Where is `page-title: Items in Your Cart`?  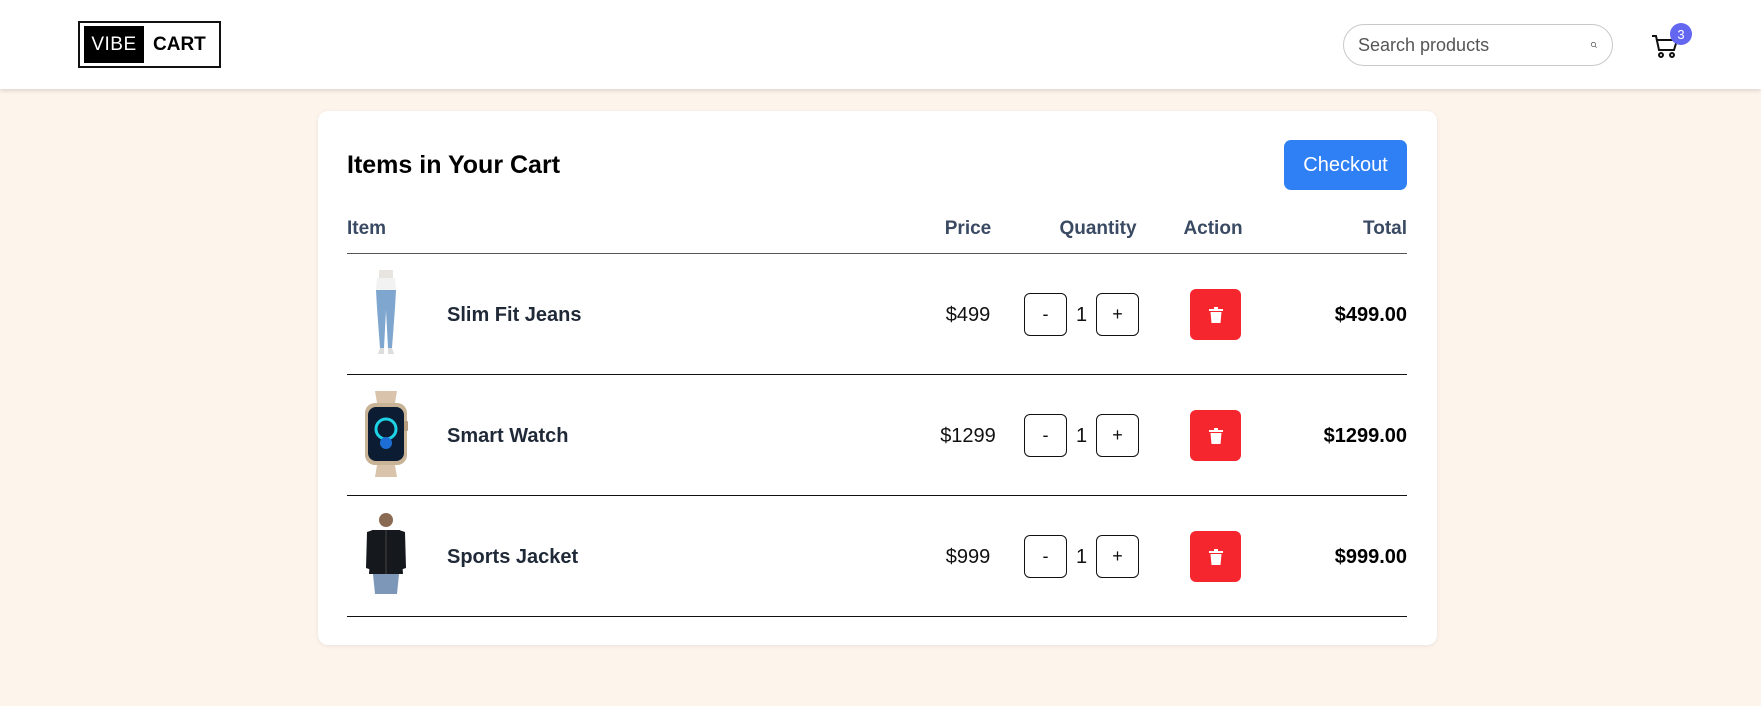 page-title: Items in Your Cart is located at coordinates (454, 165).